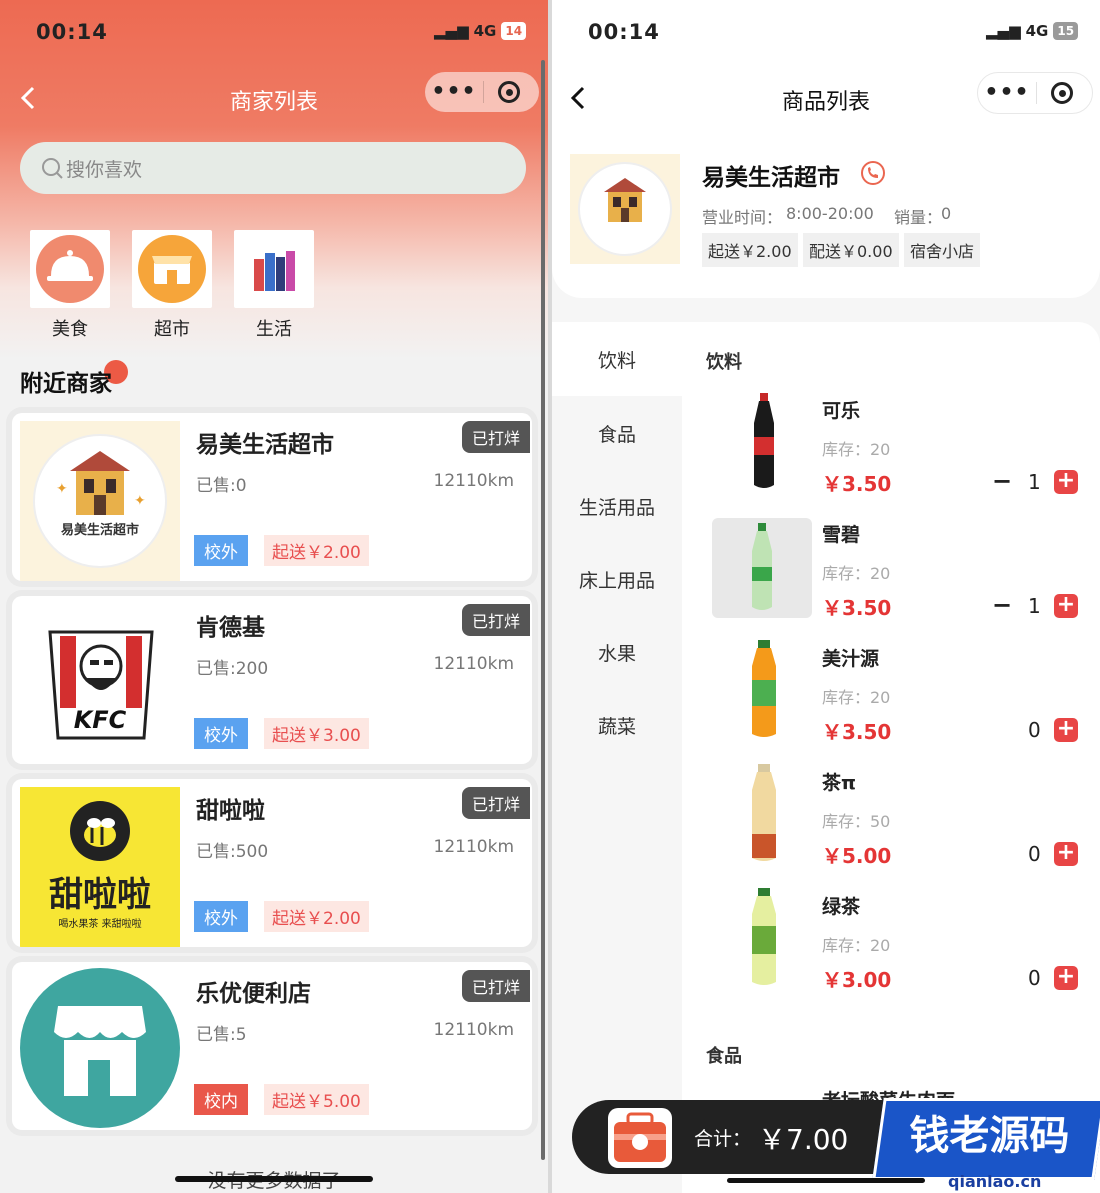  Describe the element at coordinates (742, 217) in the screenshot. I see `hours-label: 营业时间：` at that location.